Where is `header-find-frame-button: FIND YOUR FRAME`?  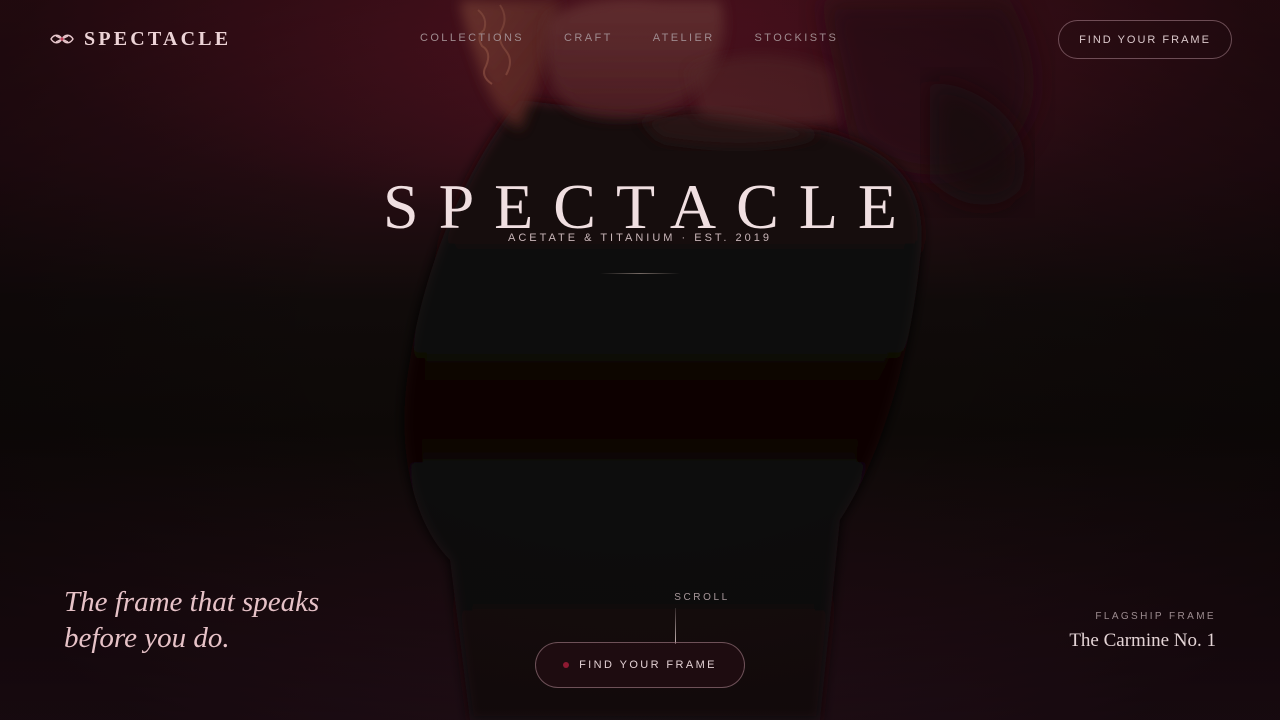
header-find-frame-button: FIND YOUR FRAME is located at coordinates (1145, 39).